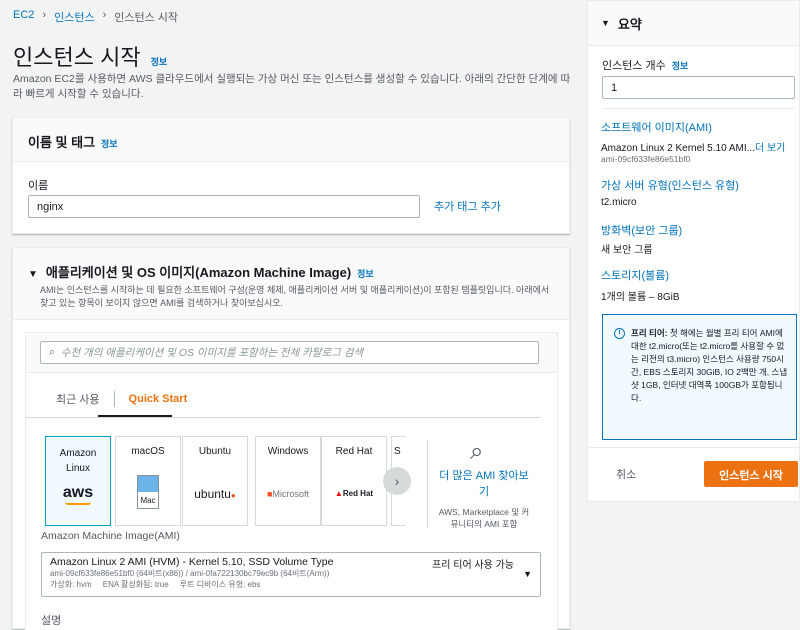 This screenshot has height=630, width=800. Describe the element at coordinates (62, 142) in the screenshot. I see `section-title: 이름 및 태그` at that location.